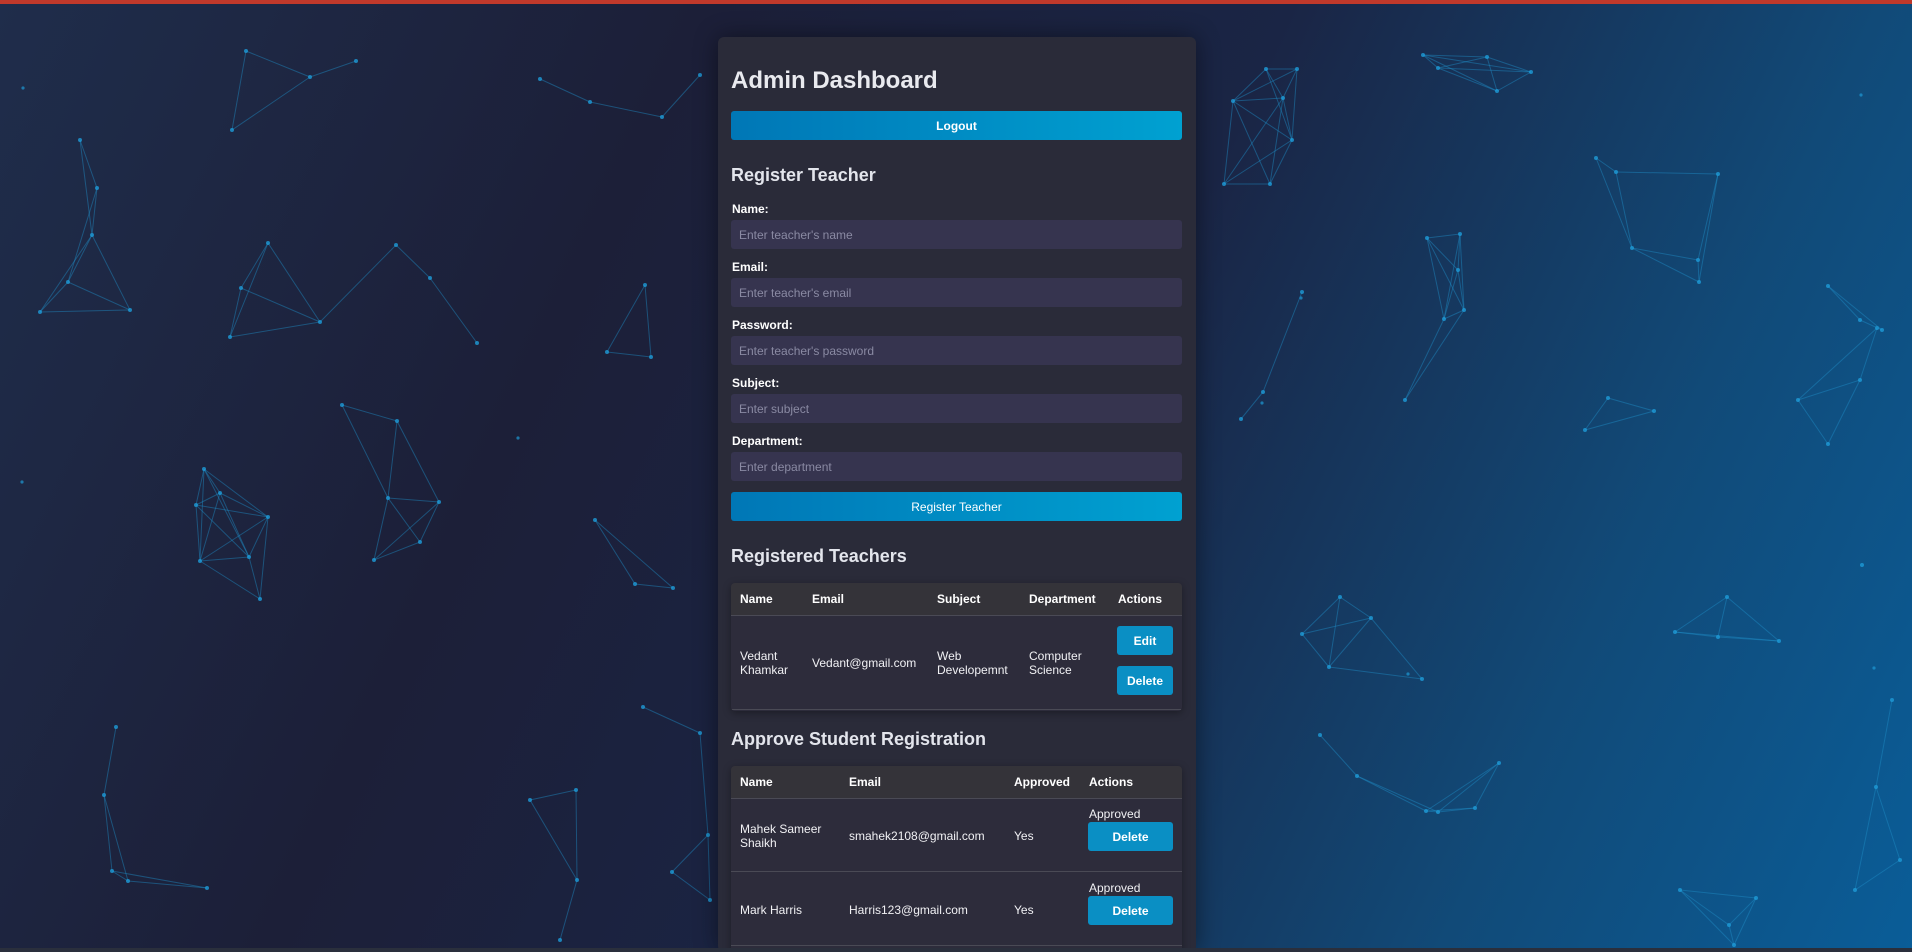 Image resolution: width=1912 pixels, height=952 pixels. Describe the element at coordinates (1145, 680) in the screenshot. I see `delete-teacher-button: Delete` at that location.